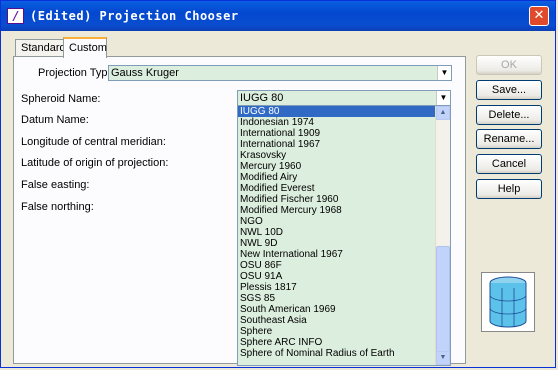  I want to click on spheroid-option: Plessis 1817, so click(336, 287).